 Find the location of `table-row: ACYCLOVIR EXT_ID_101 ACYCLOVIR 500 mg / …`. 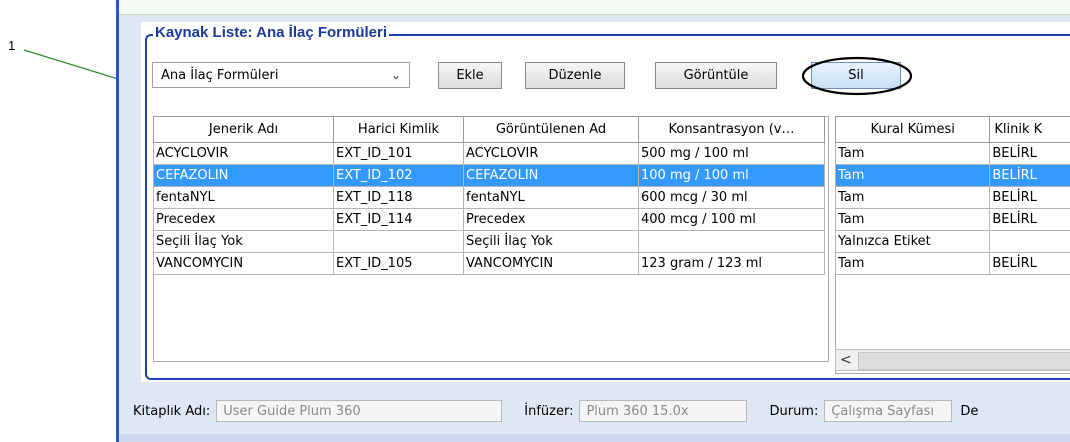

table-row: ACYCLOVIR EXT_ID_101 ACYCLOVIR 500 mg / … is located at coordinates (489, 153).